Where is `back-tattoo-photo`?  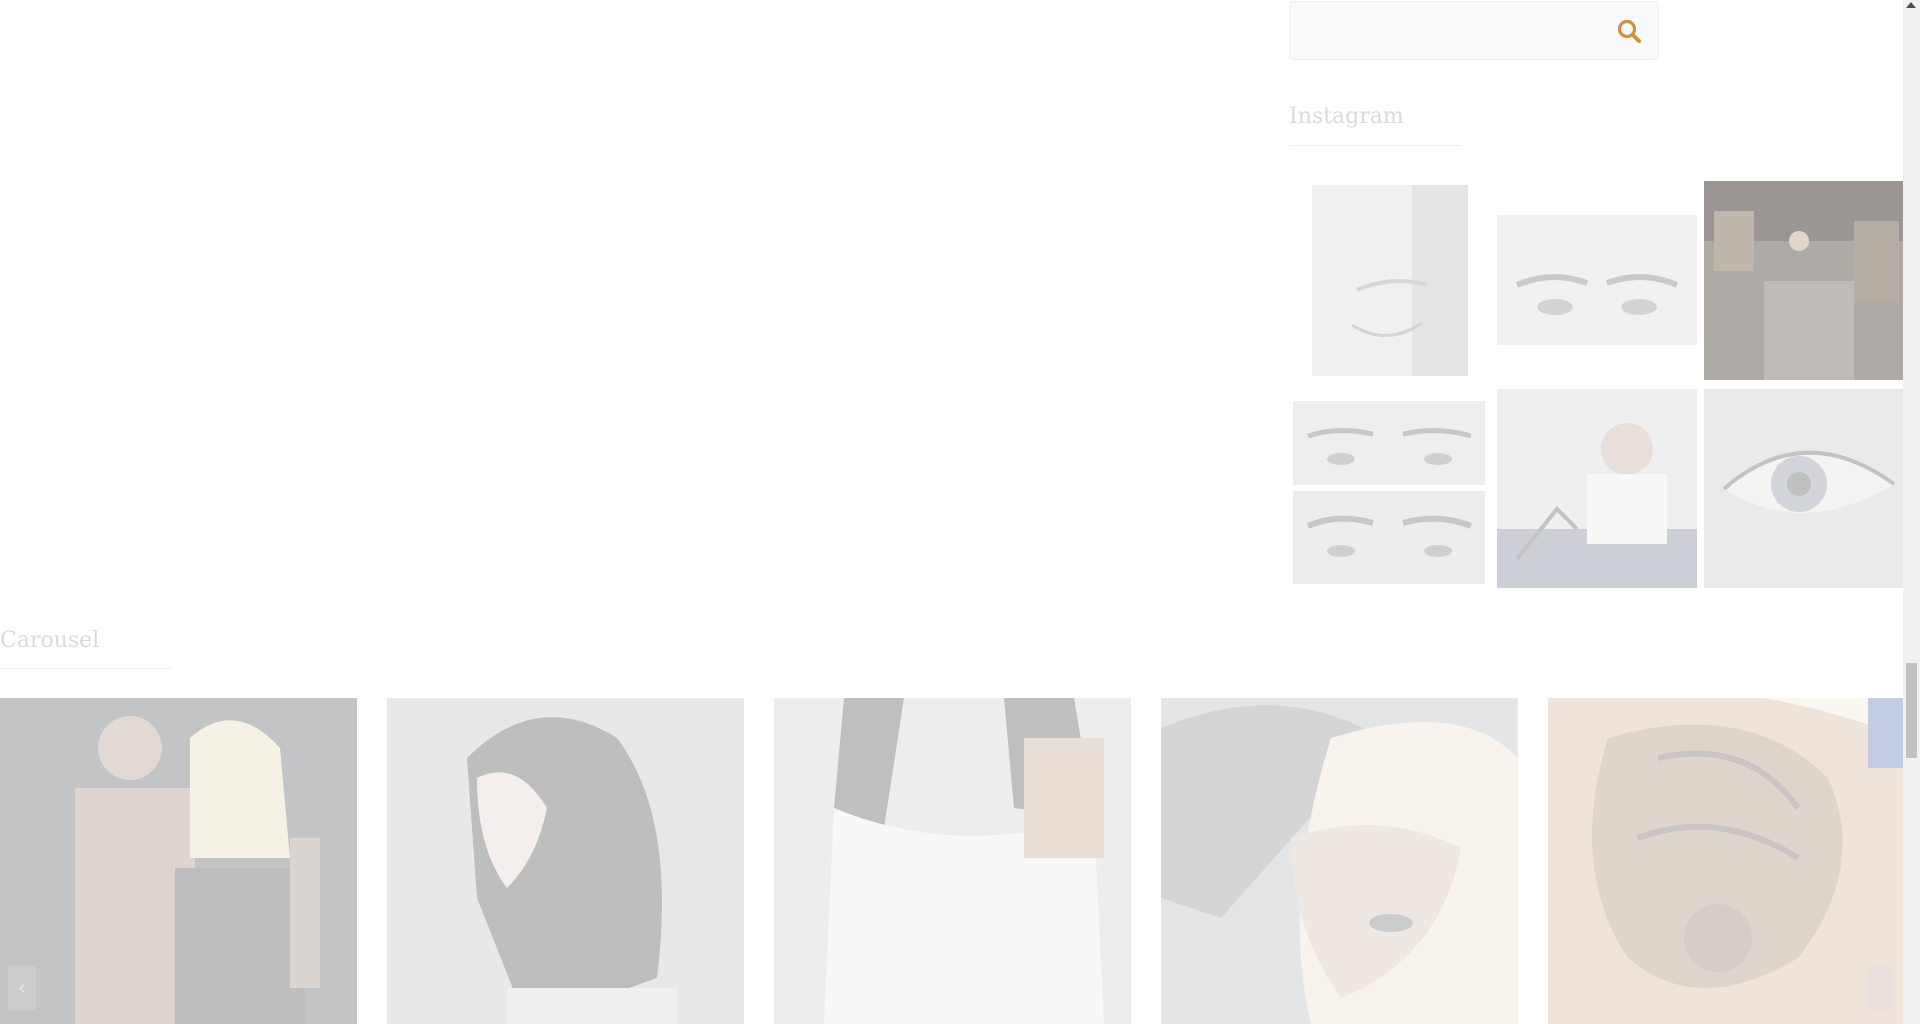
back-tattoo-photo is located at coordinates (1726, 861).